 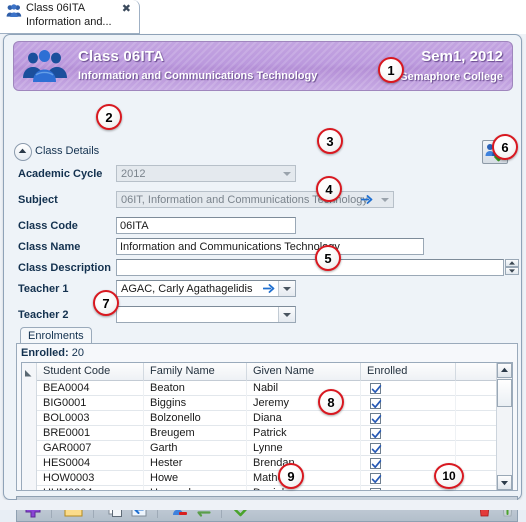 What do you see at coordinates (195, 418) in the screenshot?
I see `cell-family-name: Bolzonello` at bounding box center [195, 418].